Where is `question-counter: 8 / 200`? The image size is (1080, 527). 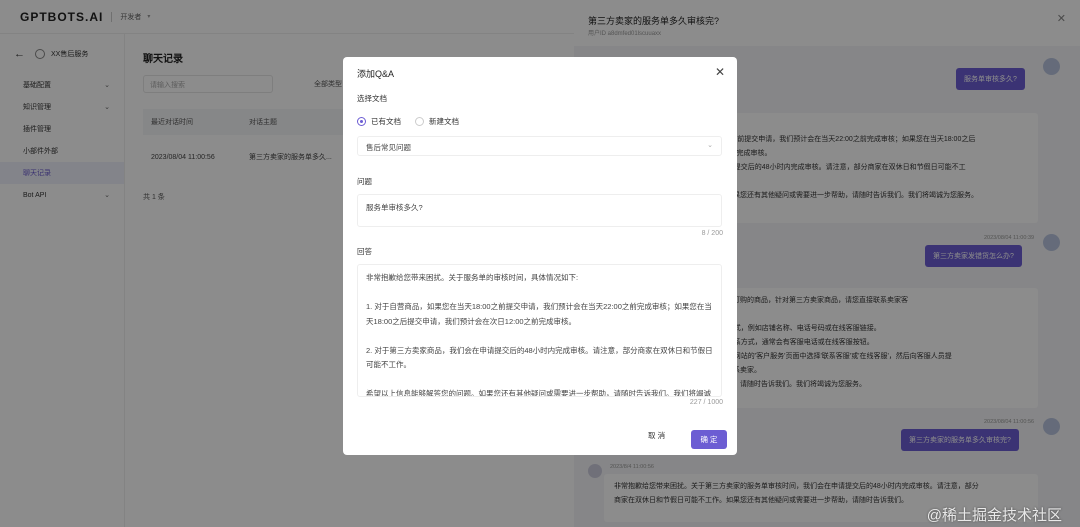
question-counter: 8 / 200 is located at coordinates (712, 233).